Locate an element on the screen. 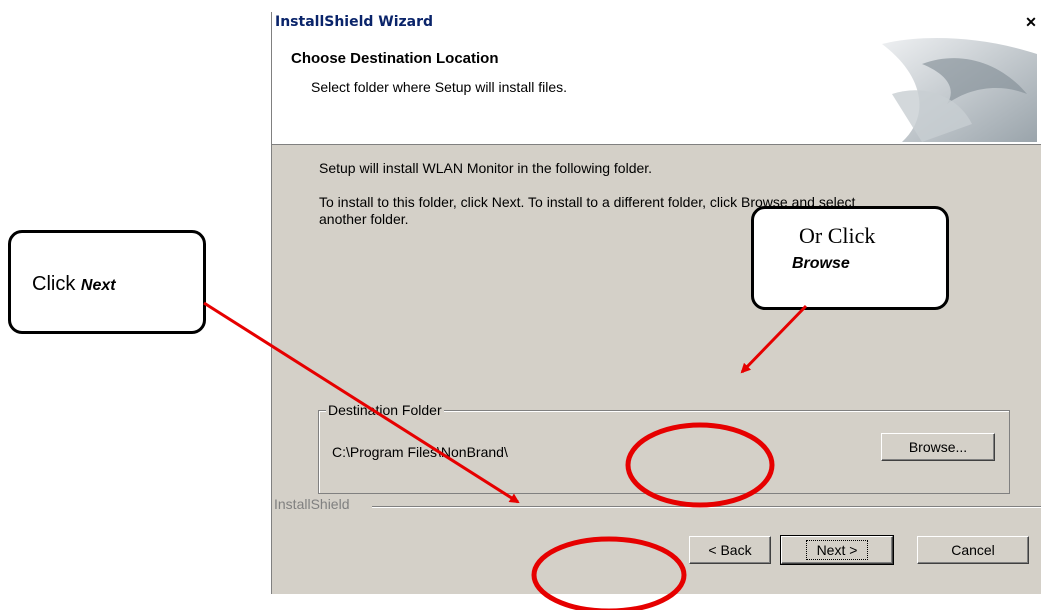 This screenshot has width=1041, height=610. click-next-prefix: Click is located at coordinates (56, 284).